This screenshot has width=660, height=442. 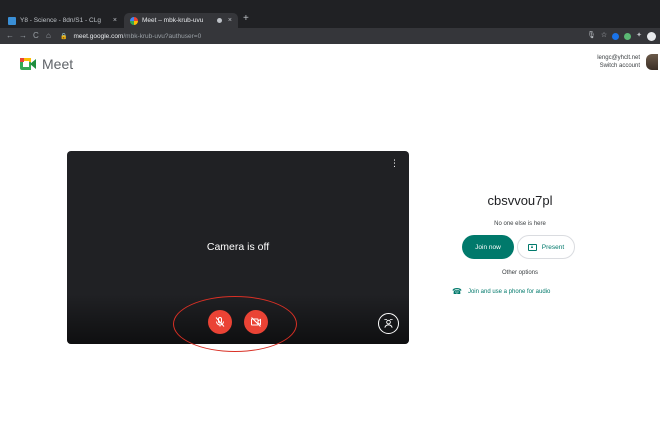 I want to click on present-label: Present, so click(x=553, y=247).